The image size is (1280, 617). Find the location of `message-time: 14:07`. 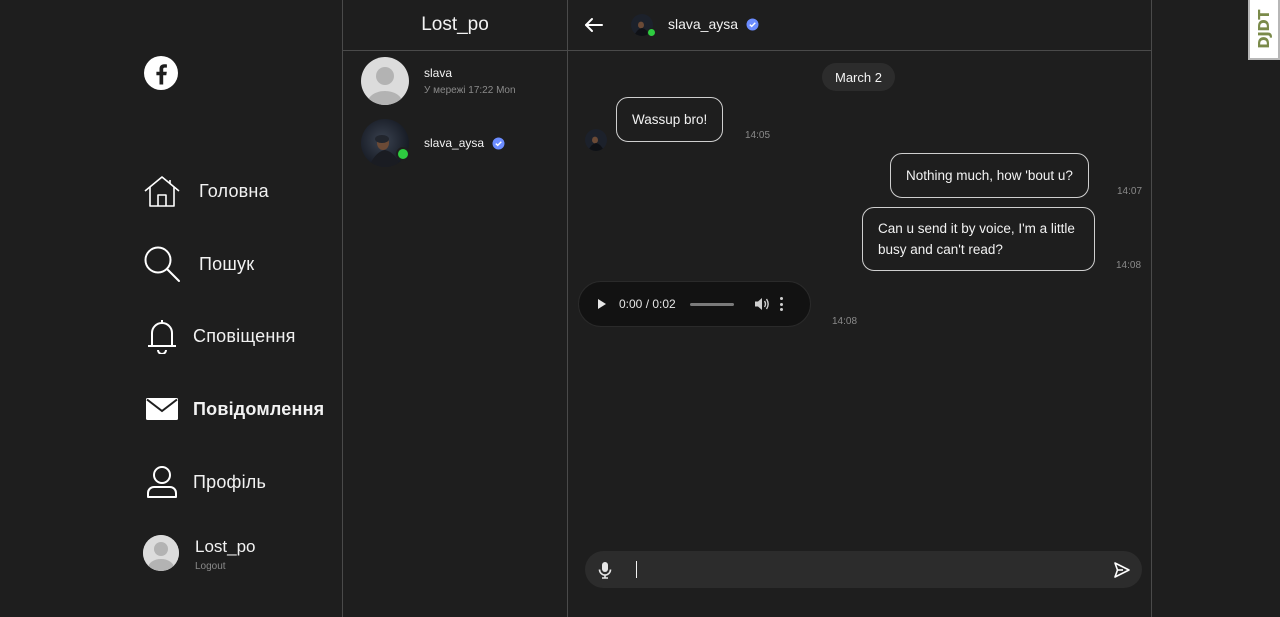

message-time: 14:07 is located at coordinates (1130, 191).